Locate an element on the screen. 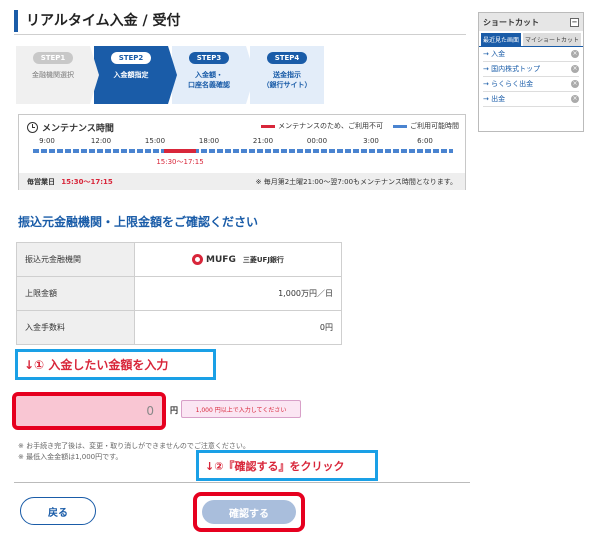  bank-name: 三菱UFJ銀行 is located at coordinates (263, 259).